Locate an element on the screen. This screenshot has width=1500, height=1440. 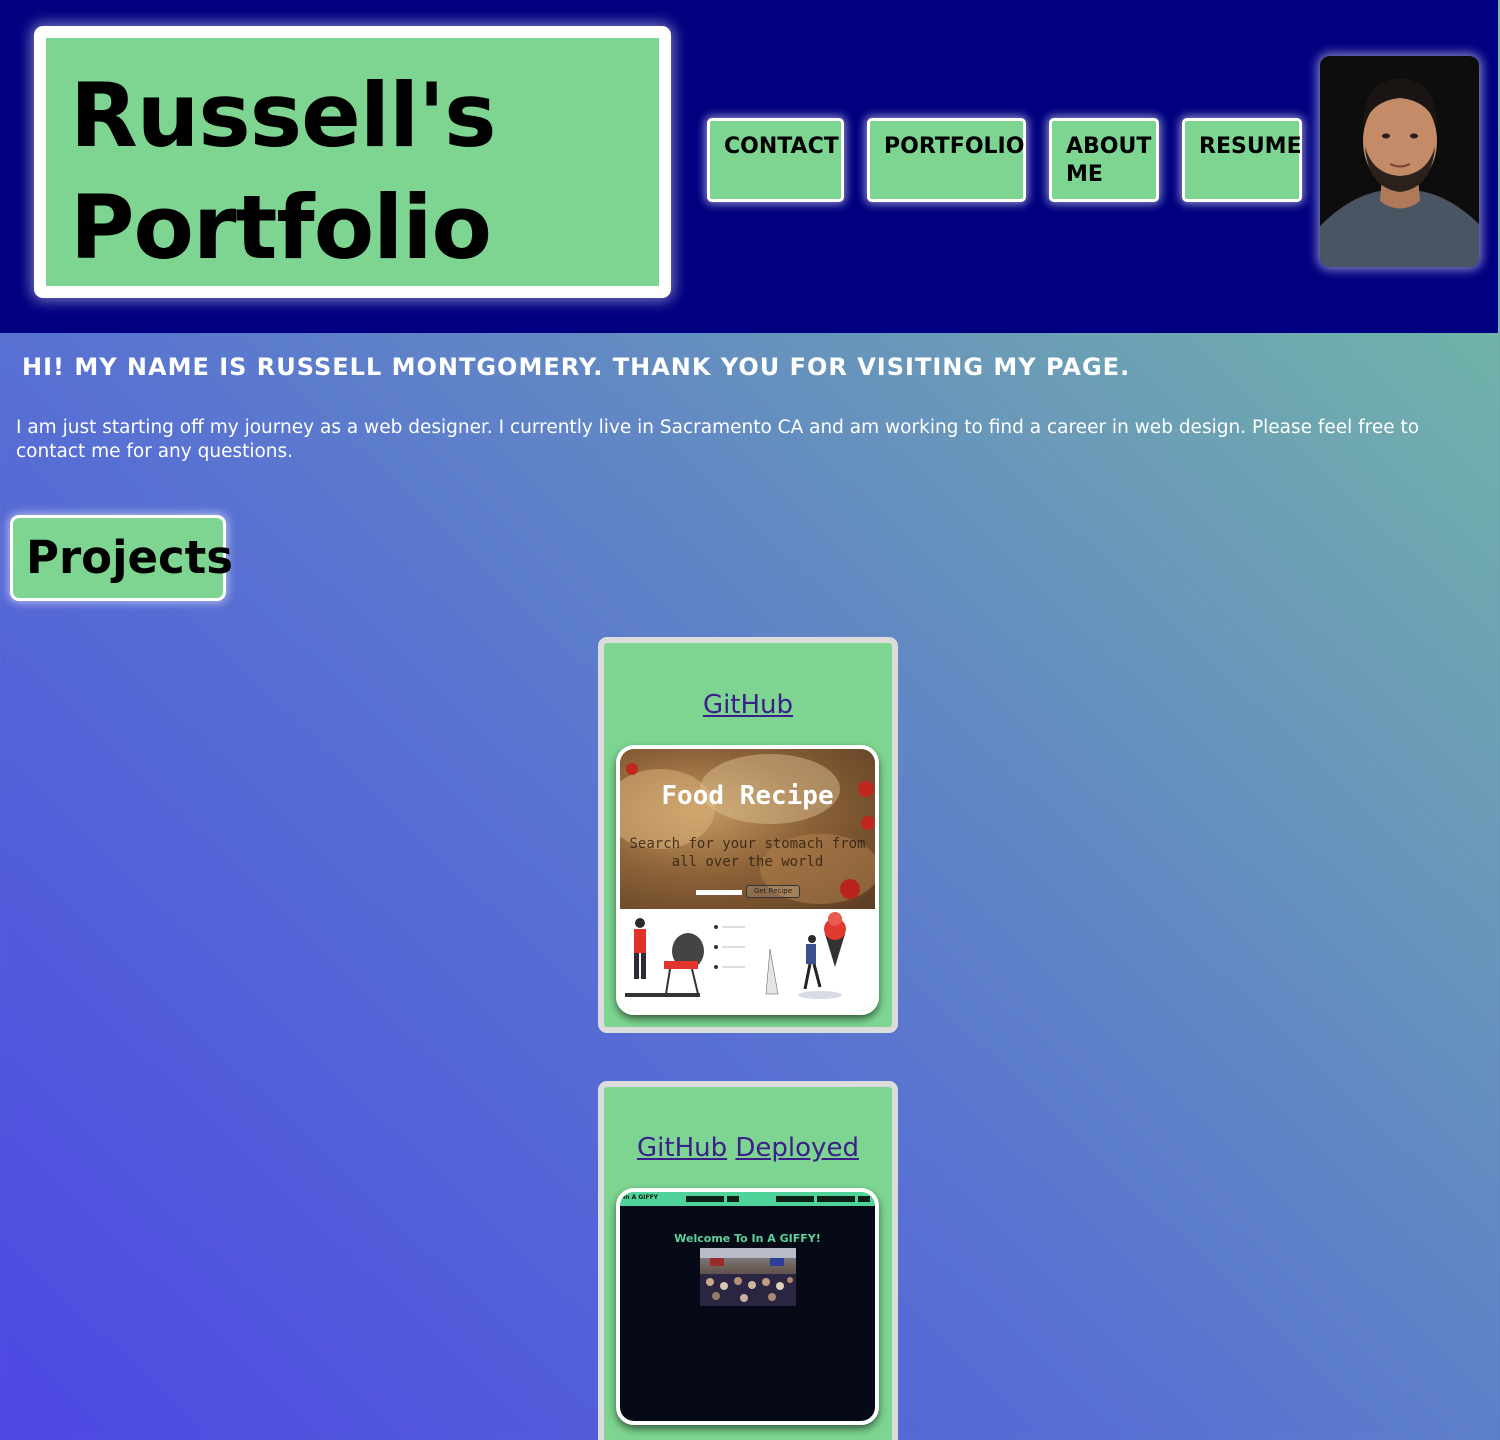
cooking-illustration-icon is located at coordinates (735, 955).